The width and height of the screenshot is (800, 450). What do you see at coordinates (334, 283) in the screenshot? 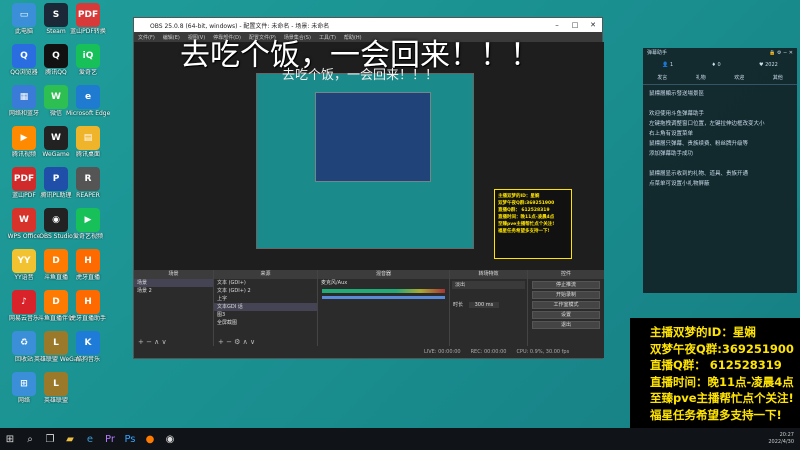
I see `mixer-channel: 麦克风/Aux` at bounding box center [334, 283].